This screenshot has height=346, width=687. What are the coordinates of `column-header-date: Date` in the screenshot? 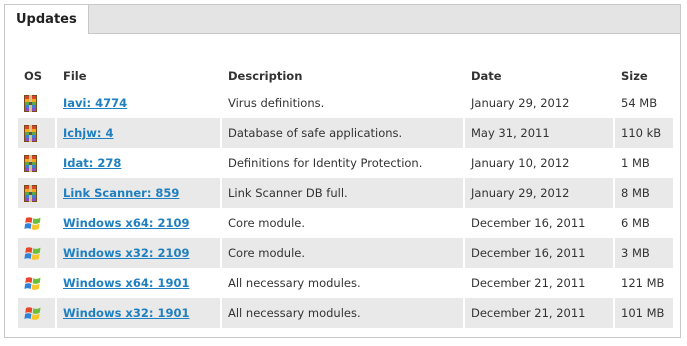 It's located at (539, 75).